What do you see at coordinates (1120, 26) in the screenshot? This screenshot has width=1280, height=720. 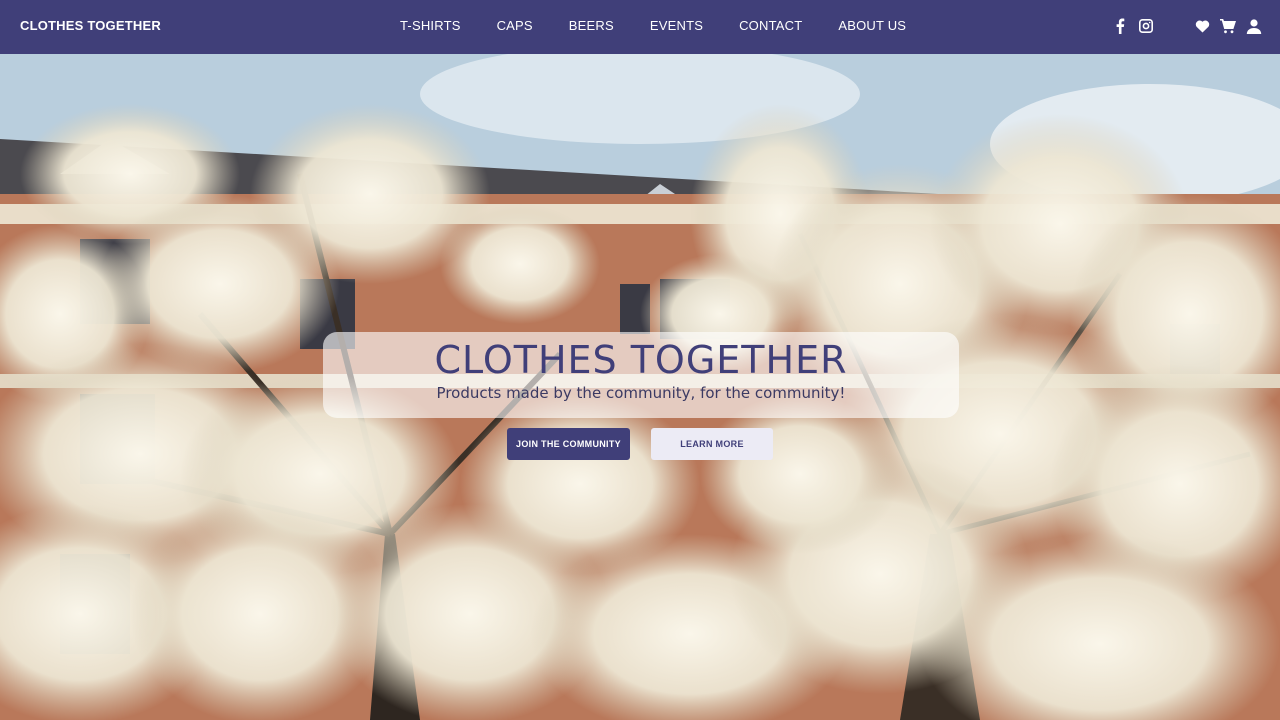 I see `facebook-icon` at bounding box center [1120, 26].